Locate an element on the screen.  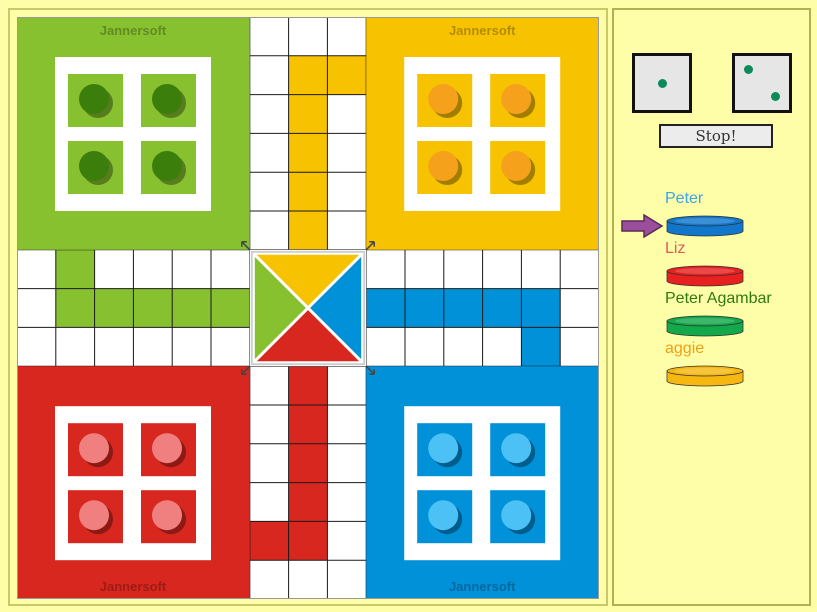
stop-button: Stop! is located at coordinates (716, 136).